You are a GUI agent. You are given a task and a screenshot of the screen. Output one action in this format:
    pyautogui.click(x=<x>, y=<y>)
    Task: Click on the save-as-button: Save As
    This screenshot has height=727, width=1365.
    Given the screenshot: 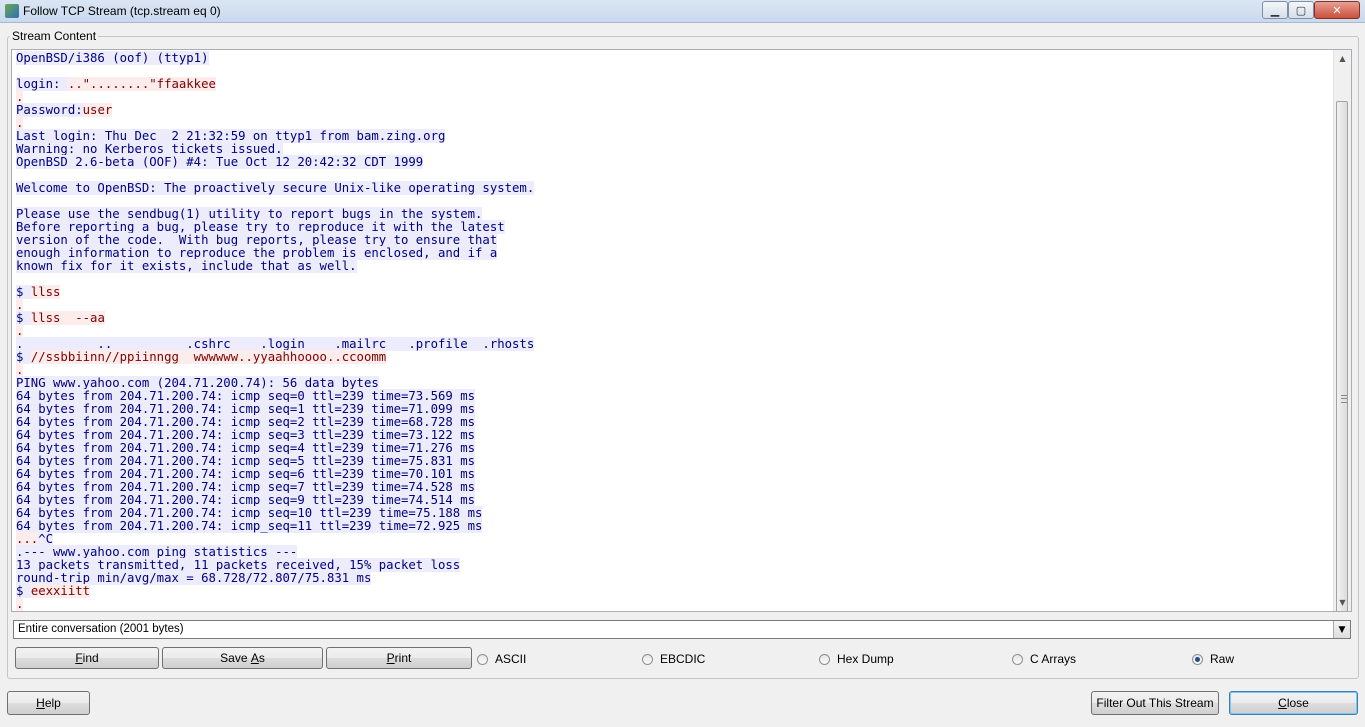 What is the action you would take?
    pyautogui.click(x=242, y=658)
    